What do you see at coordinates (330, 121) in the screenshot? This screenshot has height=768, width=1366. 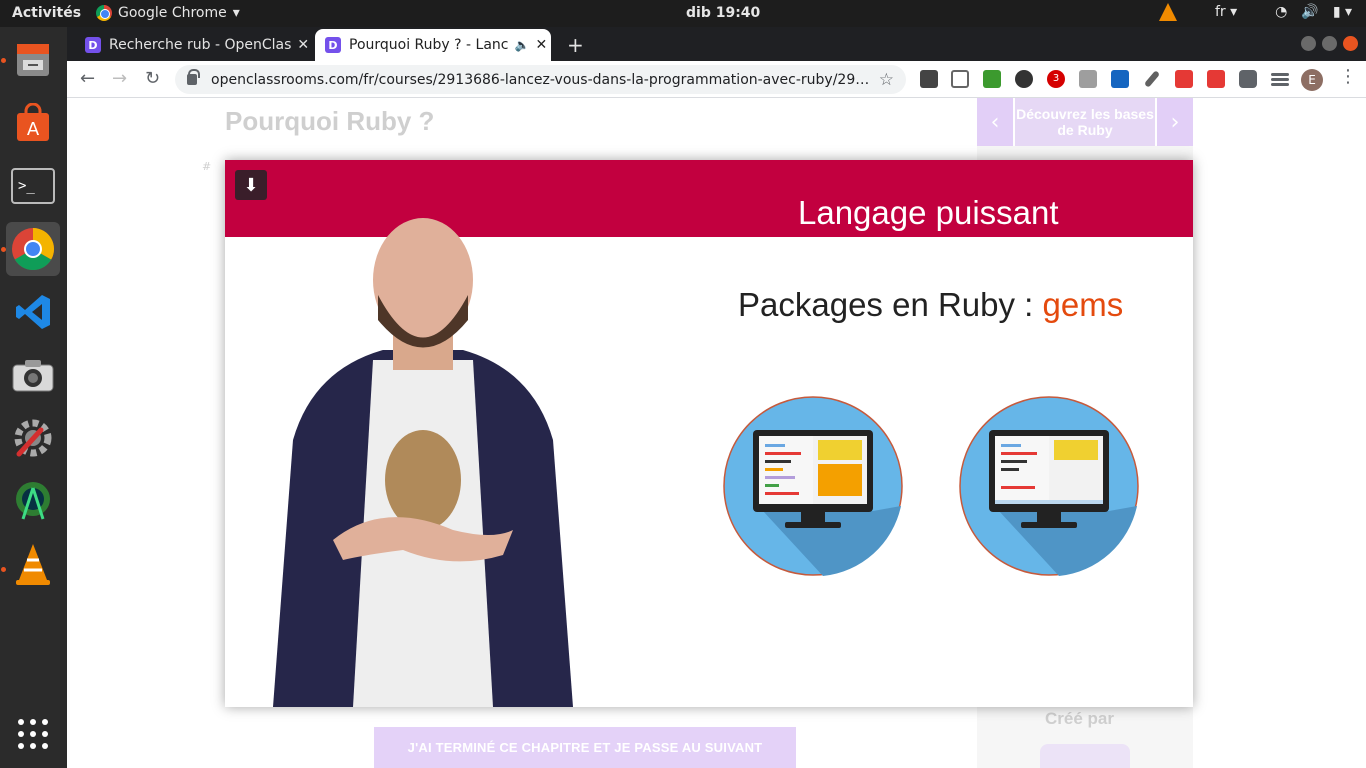 I see `chapter-title: Pourquoi Ruby ?` at bounding box center [330, 121].